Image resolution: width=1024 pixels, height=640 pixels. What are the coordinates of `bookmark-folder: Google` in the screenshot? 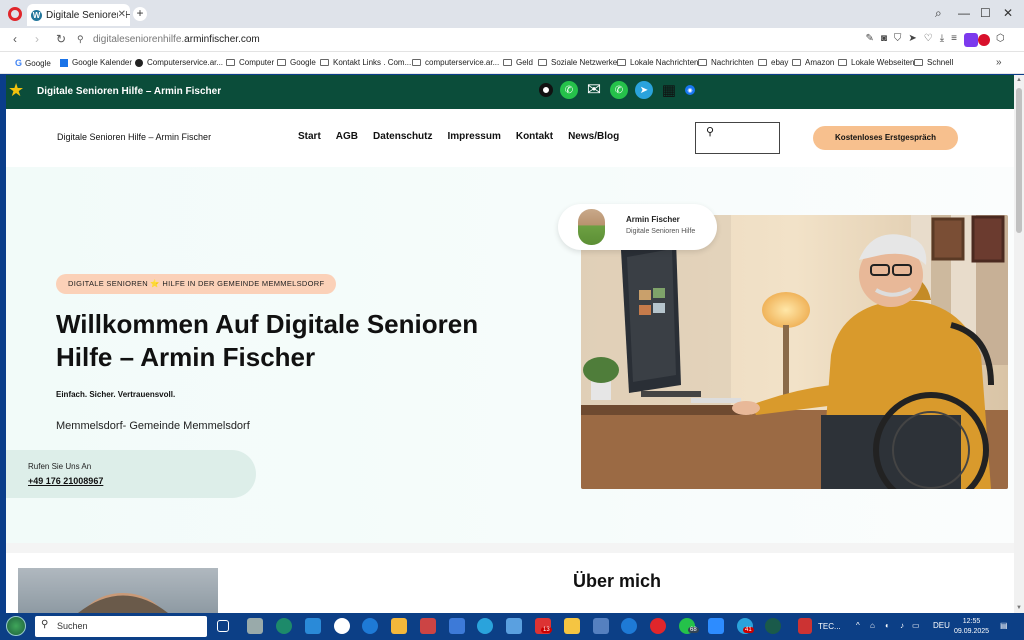 It's located at (296, 62).